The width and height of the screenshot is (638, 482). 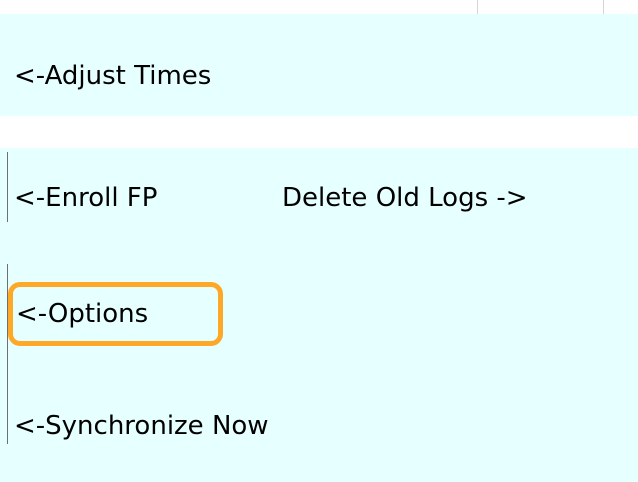 What do you see at coordinates (141, 426) in the screenshot?
I see `synchronize-now-button: <-Synchronize Now` at bounding box center [141, 426].